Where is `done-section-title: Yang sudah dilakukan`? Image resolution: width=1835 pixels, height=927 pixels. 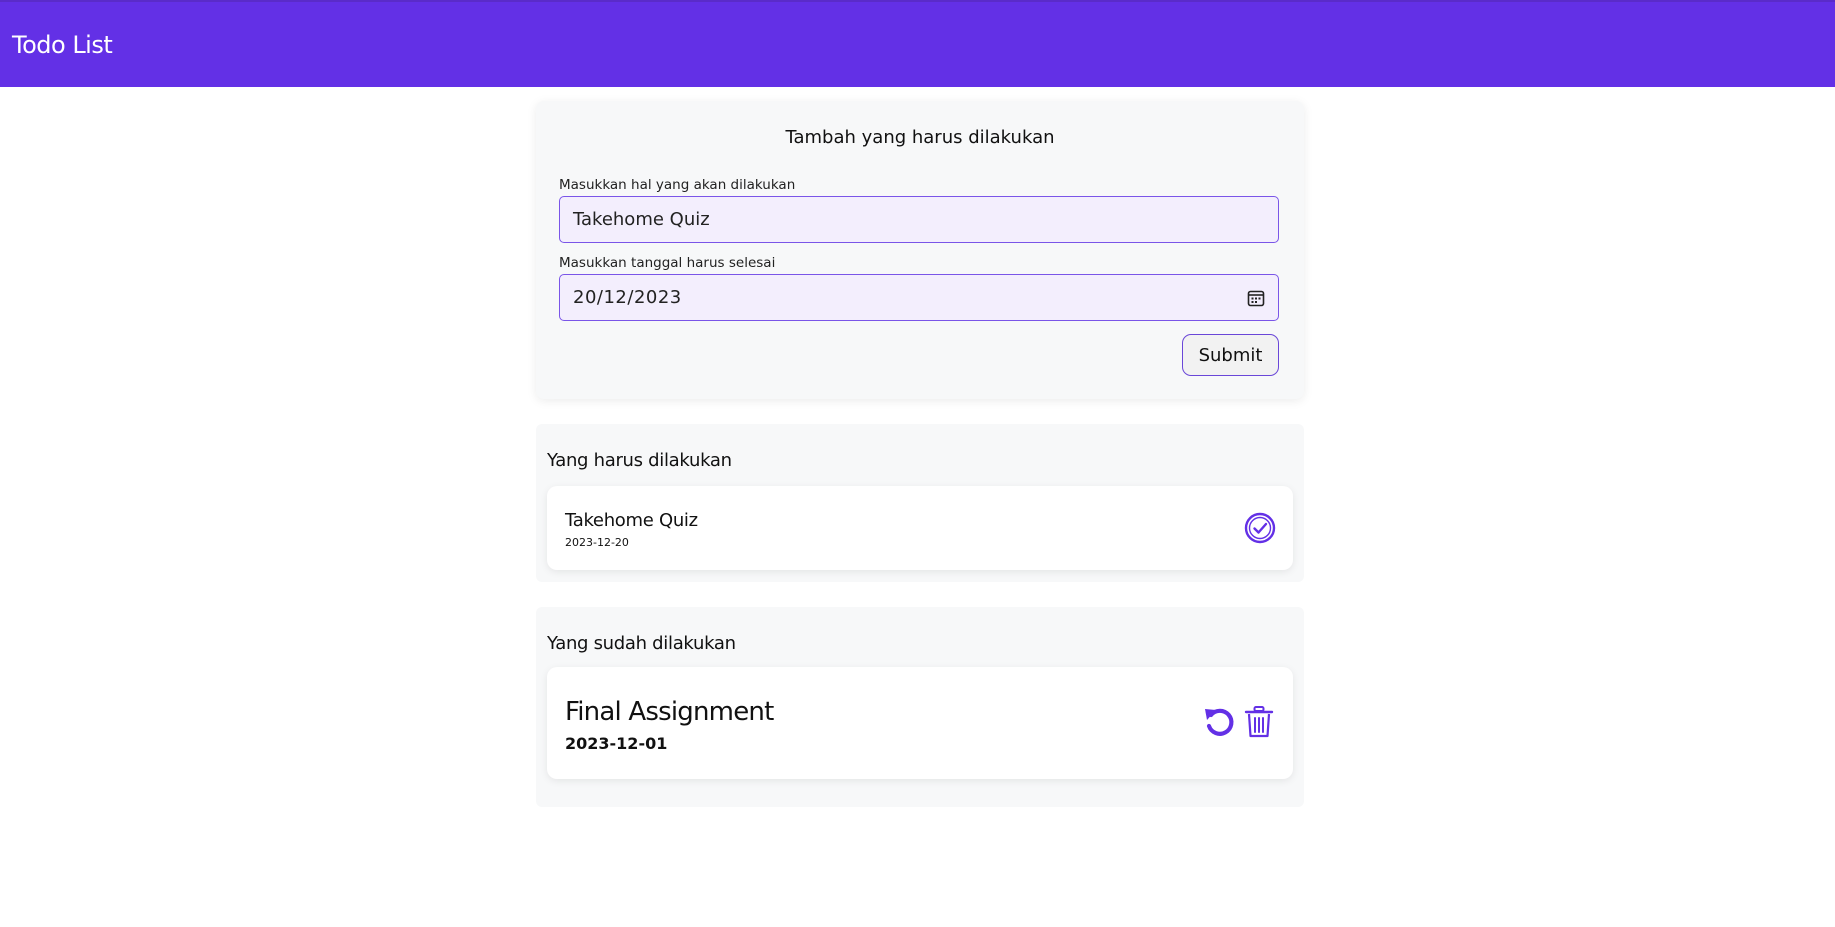
done-section-title: Yang sudah dilakukan is located at coordinates (641, 643).